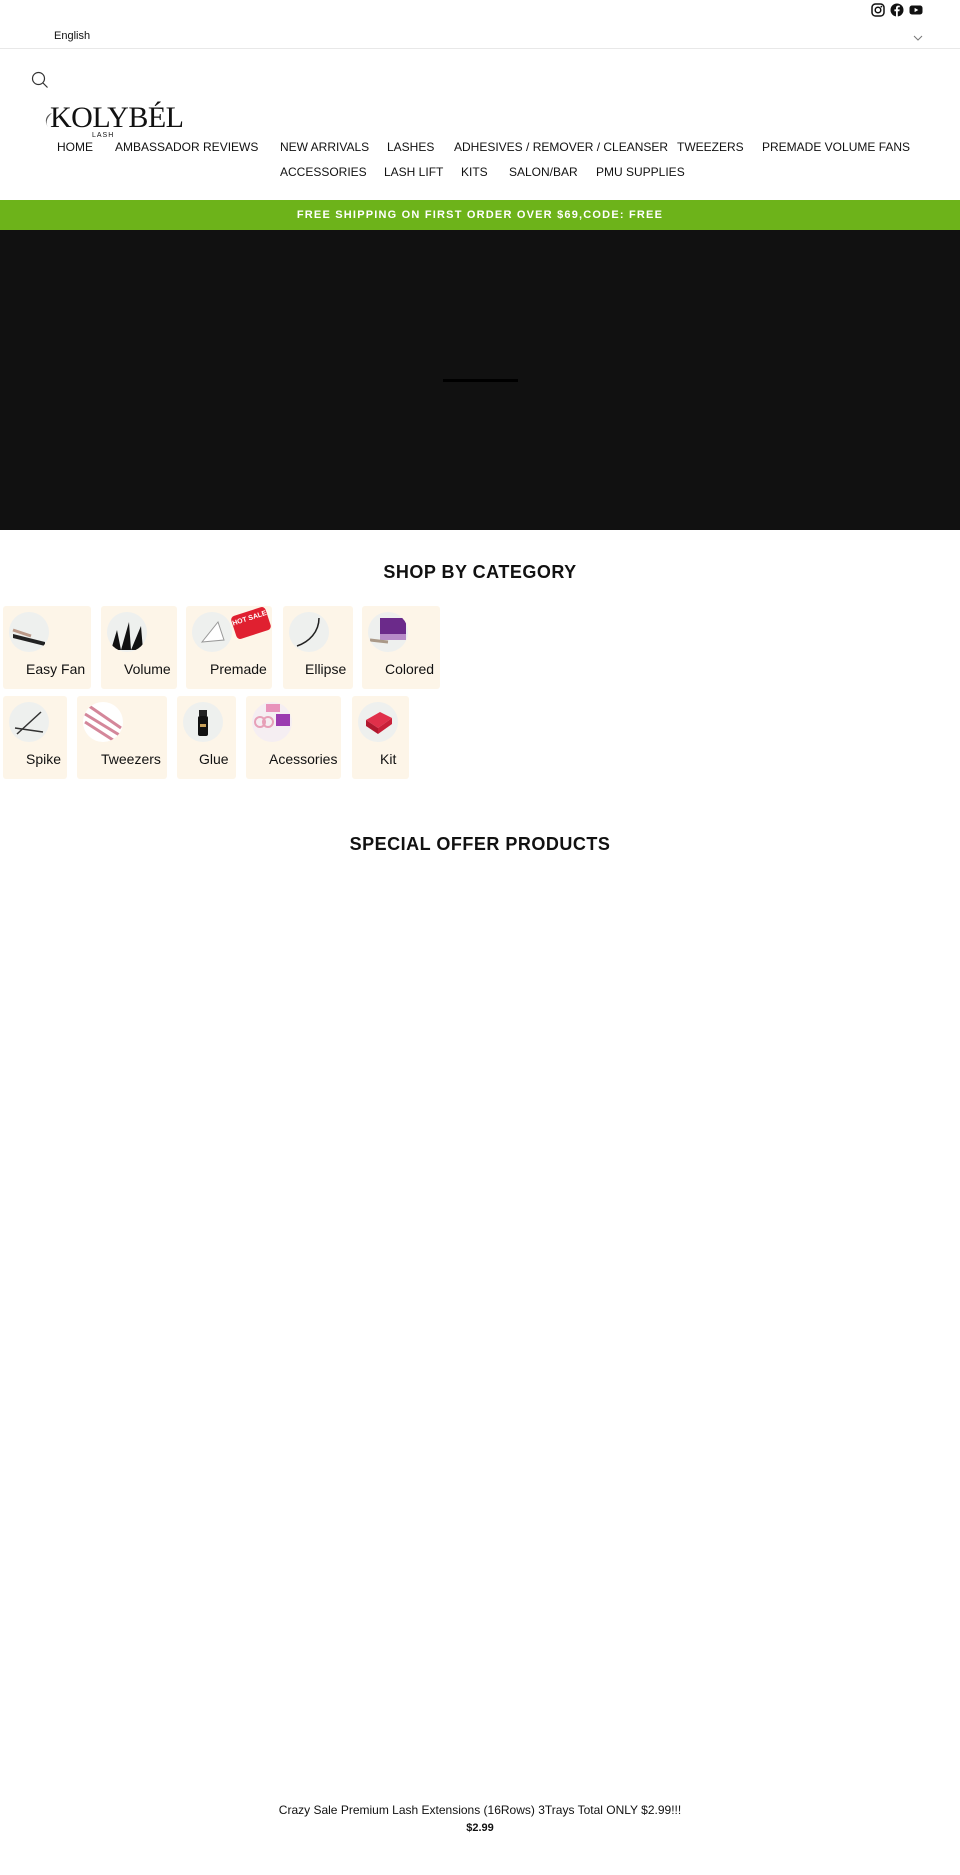 The height and width of the screenshot is (1875, 960). I want to click on product-price: $2.99, so click(480, 1828).